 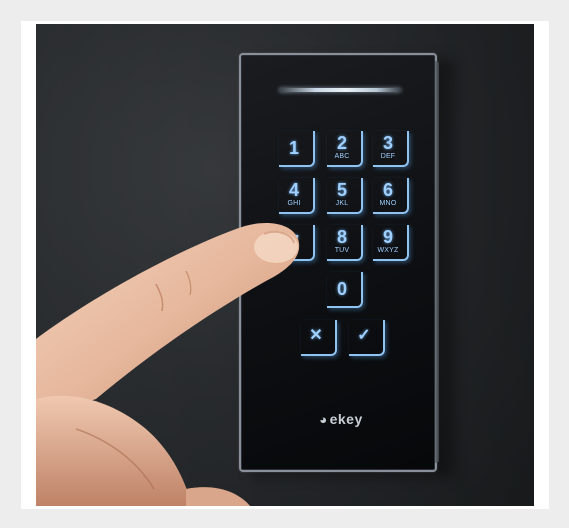 I want to click on key-8: 8 TUV, so click(x=345, y=243).